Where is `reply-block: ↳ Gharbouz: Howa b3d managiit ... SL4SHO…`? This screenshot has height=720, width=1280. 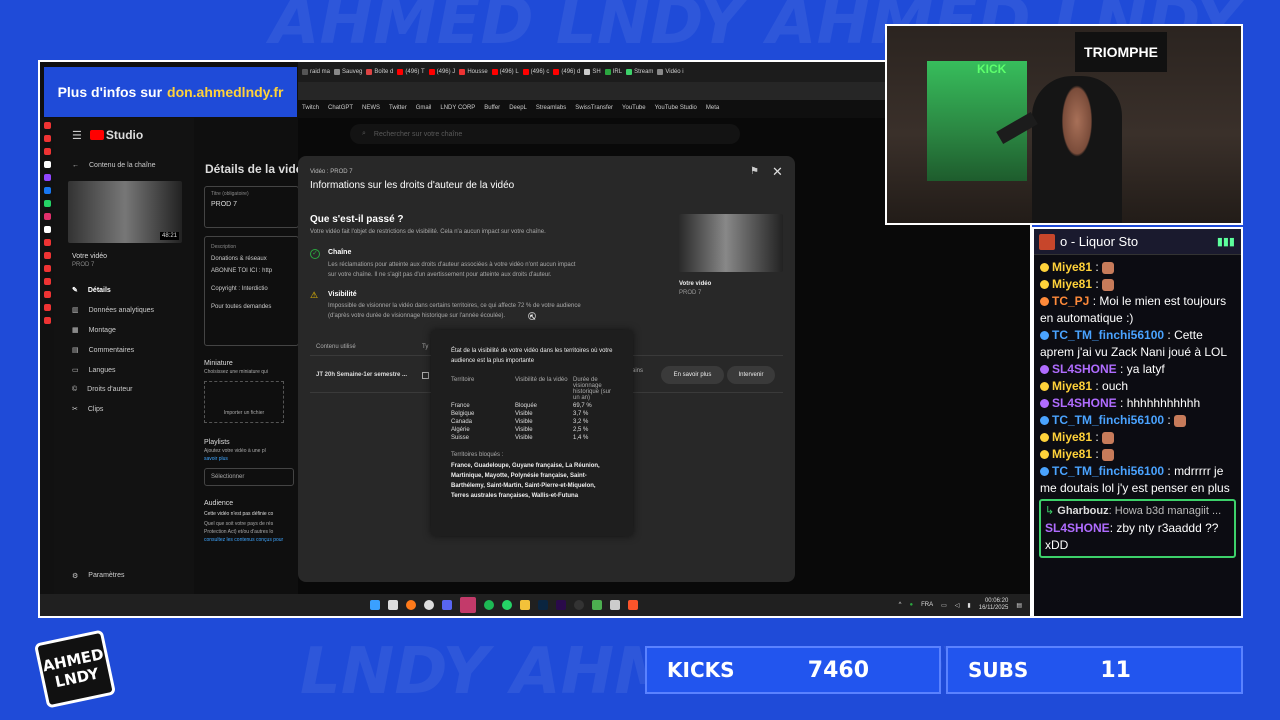 reply-block: ↳ Gharbouz: Howa b3d managiit ... SL4SHO… is located at coordinates (1137, 528).